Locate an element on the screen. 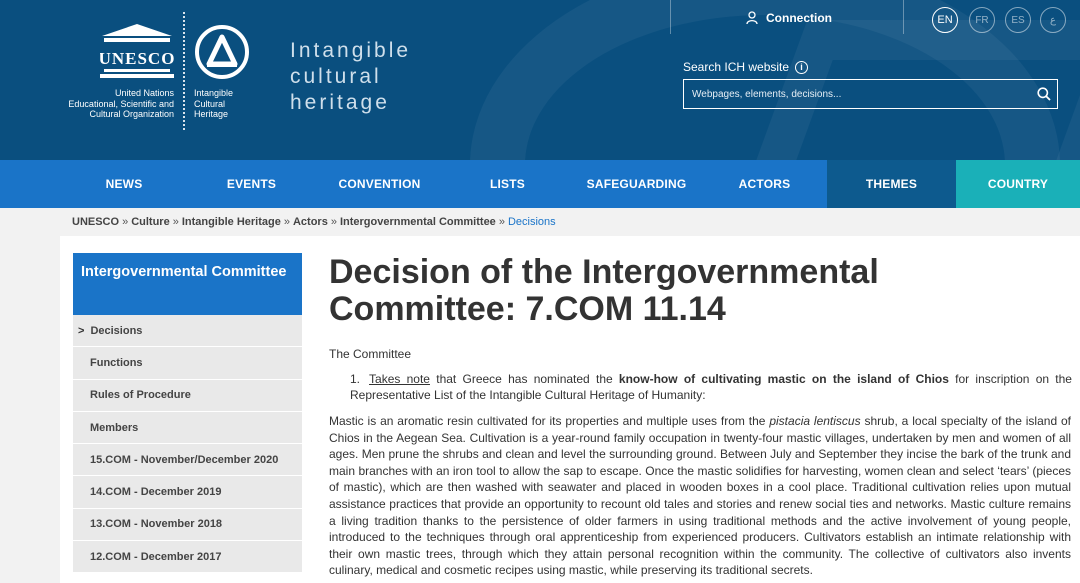 This screenshot has width=1080, height=583. lang-fr-button: FR is located at coordinates (982, 20).